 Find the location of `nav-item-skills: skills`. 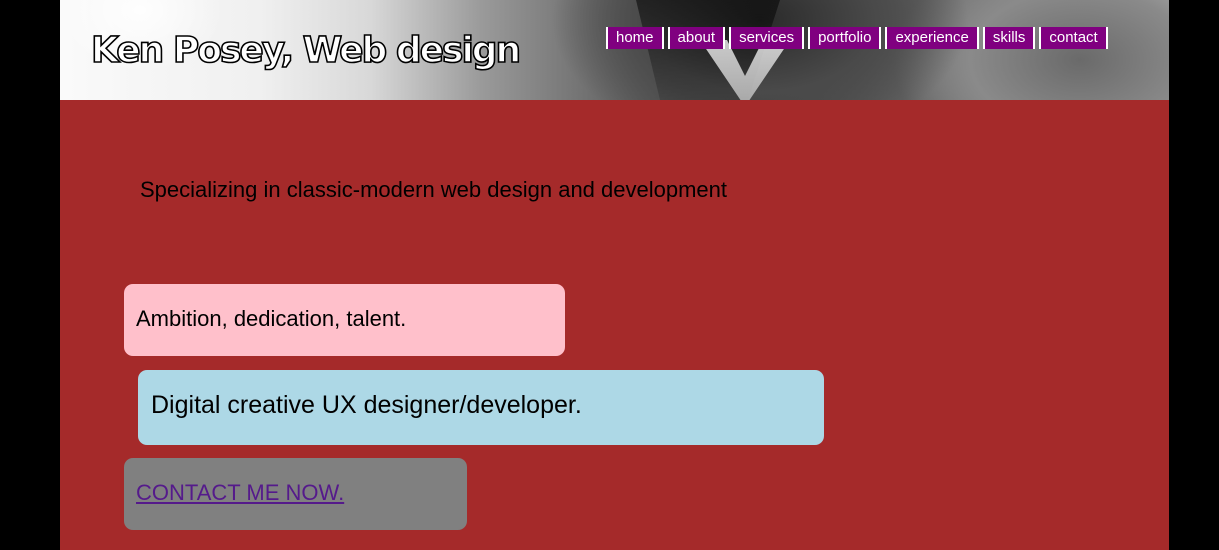

nav-item-skills: skills is located at coordinates (1009, 38).